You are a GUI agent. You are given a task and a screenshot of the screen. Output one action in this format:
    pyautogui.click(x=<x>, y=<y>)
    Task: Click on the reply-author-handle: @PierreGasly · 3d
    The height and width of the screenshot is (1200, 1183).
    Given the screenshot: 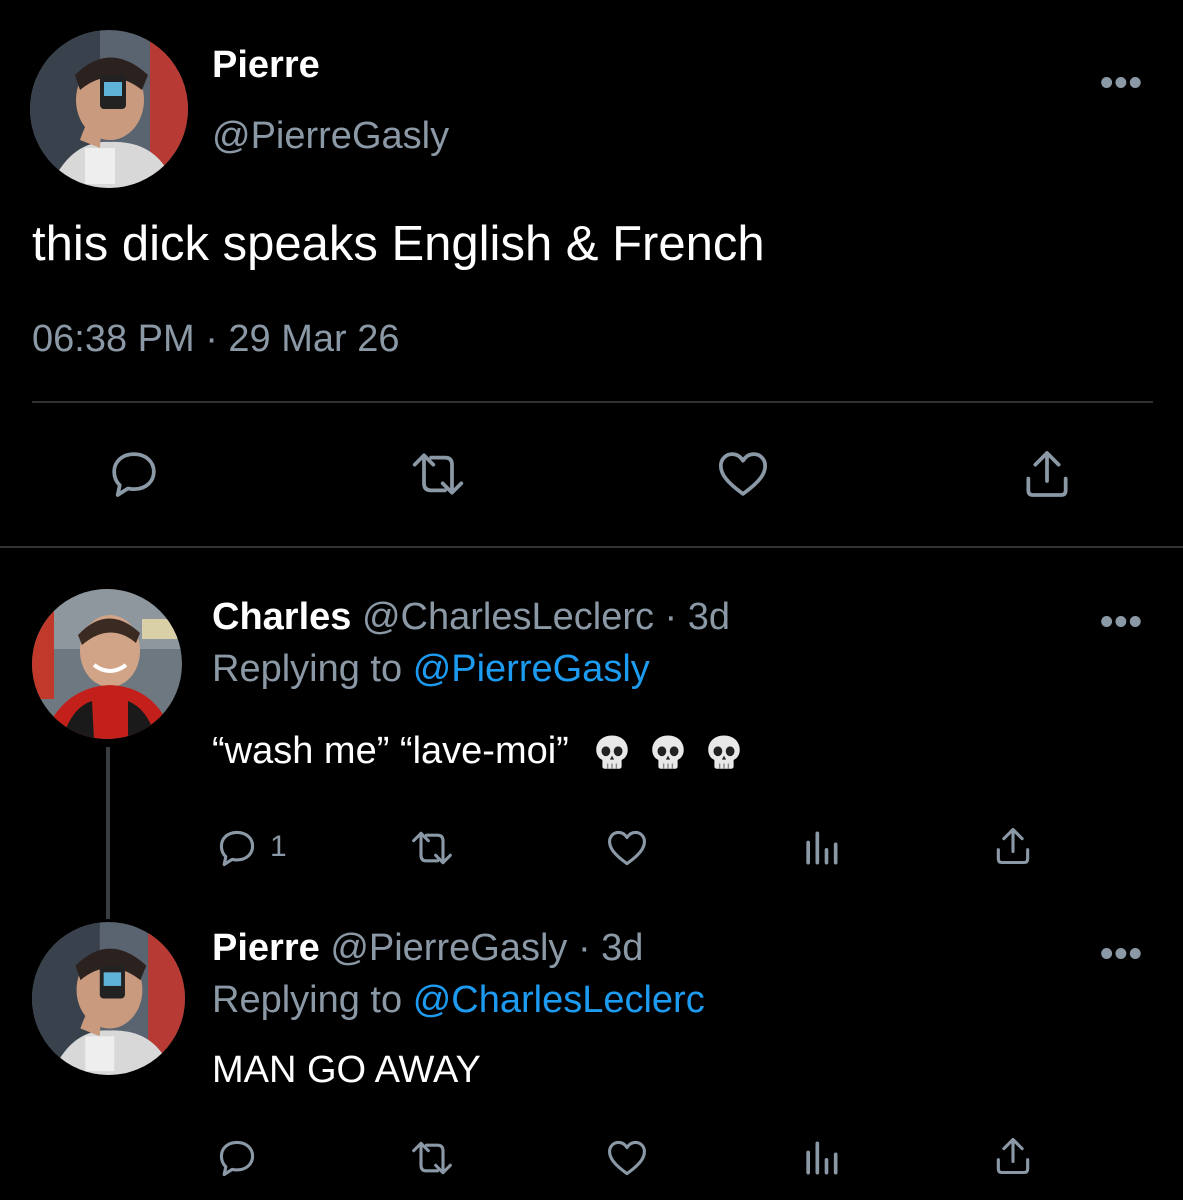 What is the action you would take?
    pyautogui.click(x=486, y=948)
    